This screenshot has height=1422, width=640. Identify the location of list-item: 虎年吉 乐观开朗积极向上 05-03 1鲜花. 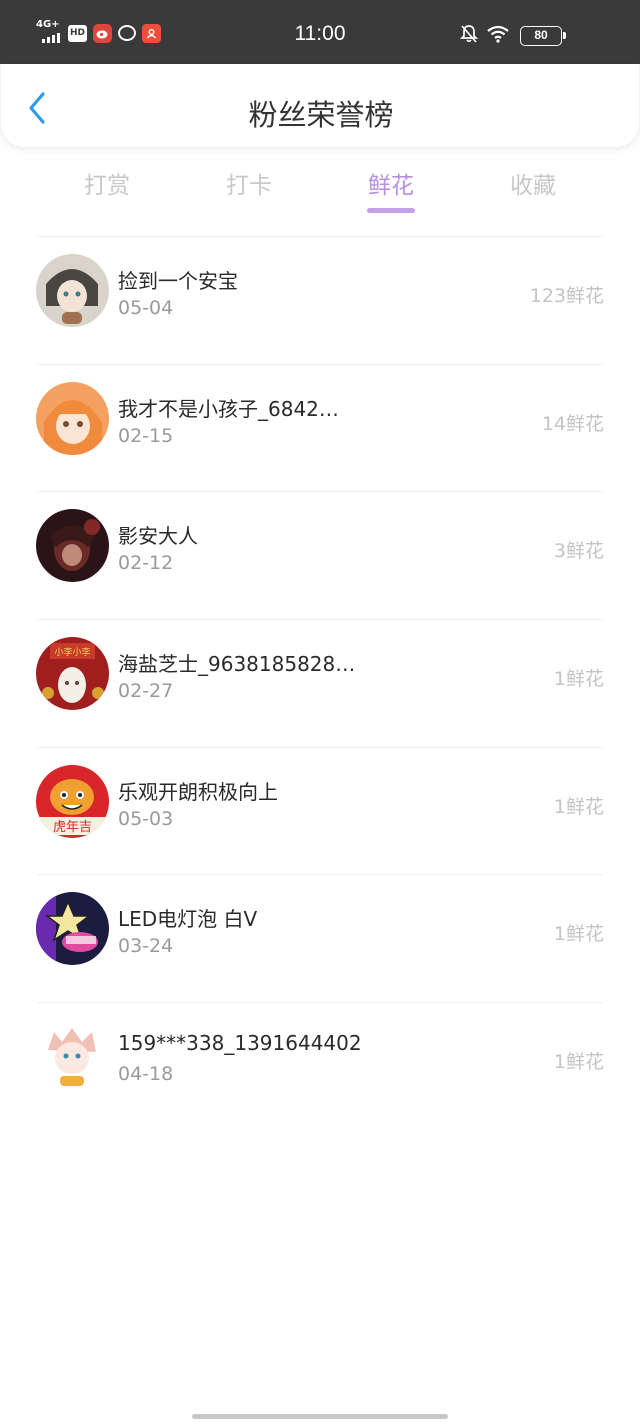
(320, 810).